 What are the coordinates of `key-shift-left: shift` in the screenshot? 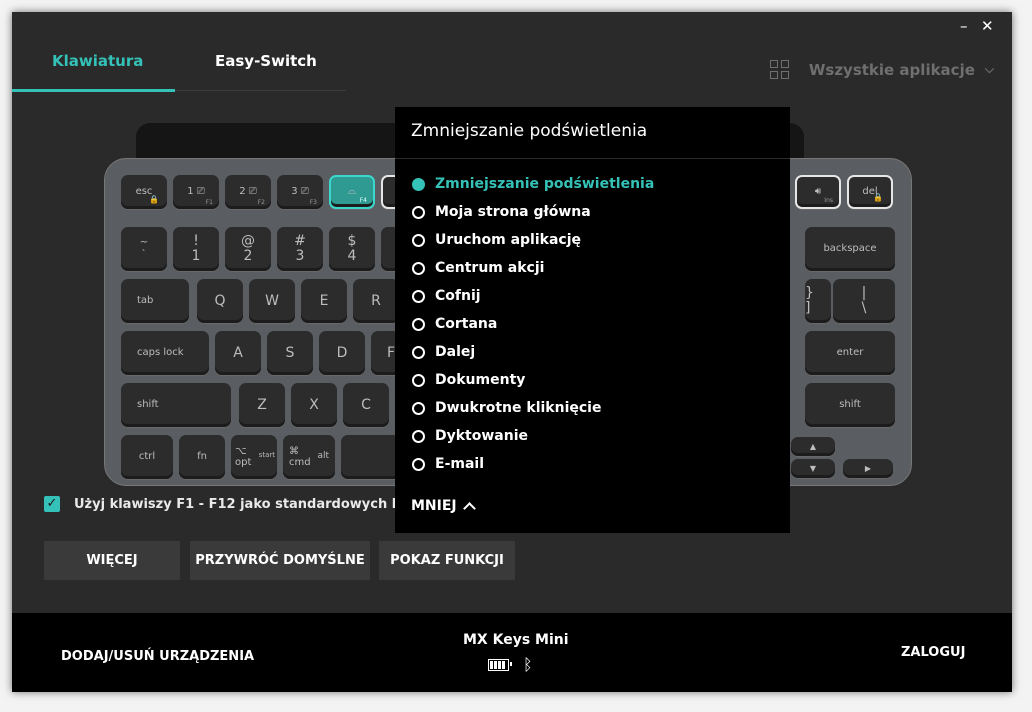 It's located at (176, 405).